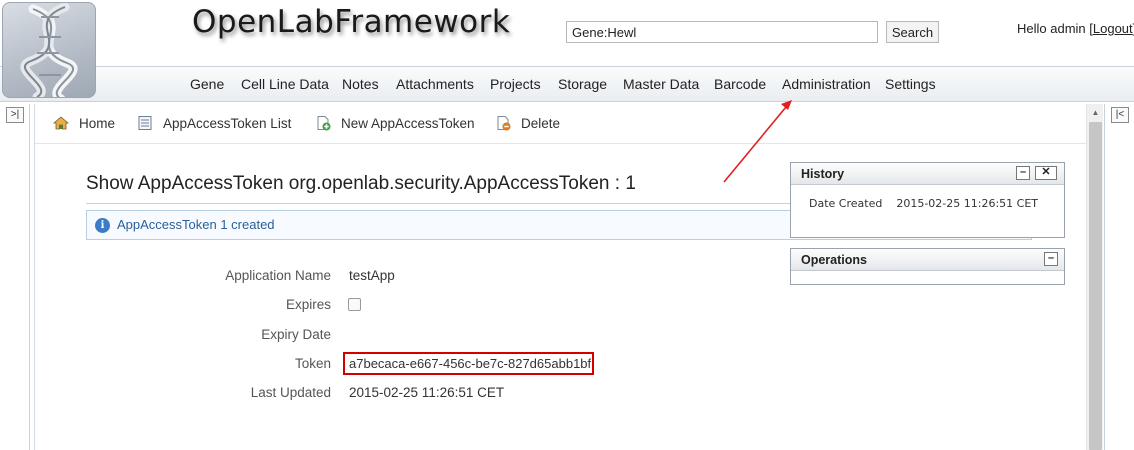 This screenshot has width=1134, height=450. Describe the element at coordinates (1095, 112) in the screenshot. I see `scroll-up-icon: ▲` at that location.